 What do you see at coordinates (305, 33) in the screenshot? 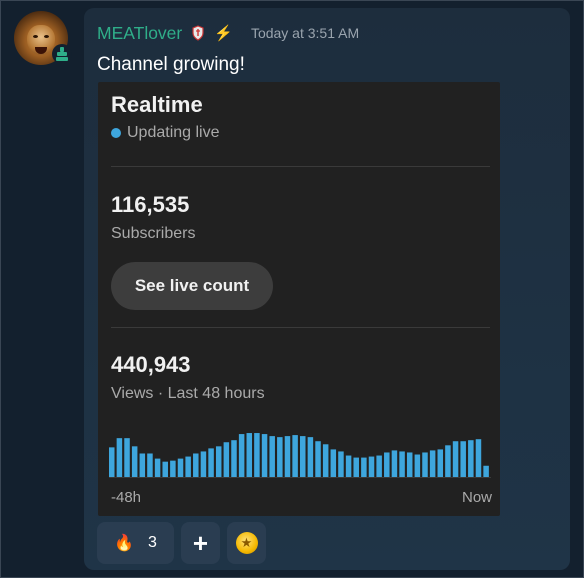
I see `message-timestamp: Today at 3:51 AM` at bounding box center [305, 33].